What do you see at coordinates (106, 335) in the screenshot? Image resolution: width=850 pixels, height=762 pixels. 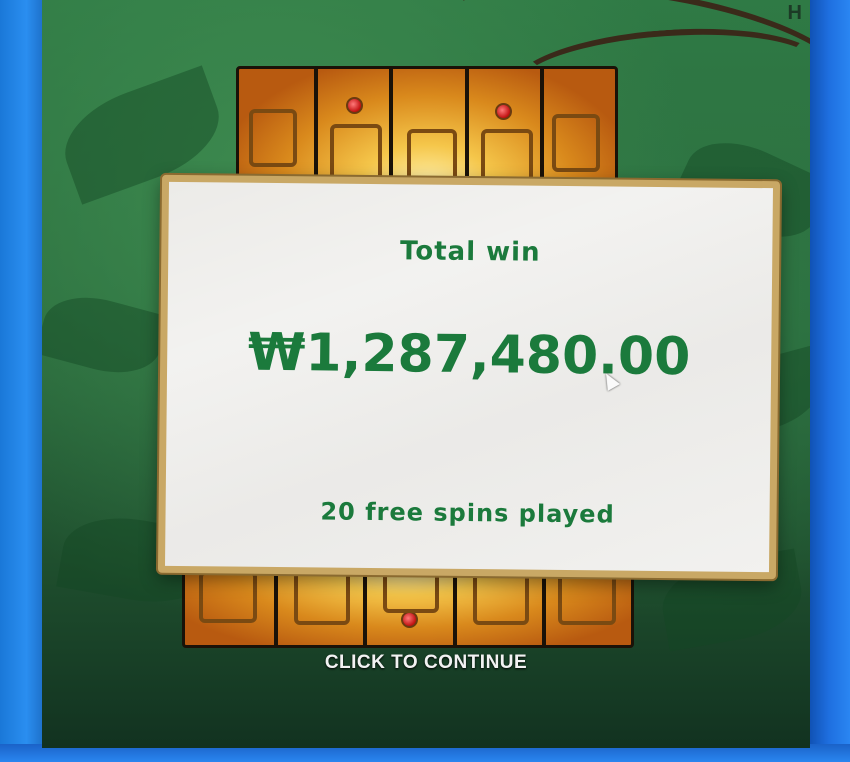 I see `foliage-leaf` at bounding box center [106, 335].